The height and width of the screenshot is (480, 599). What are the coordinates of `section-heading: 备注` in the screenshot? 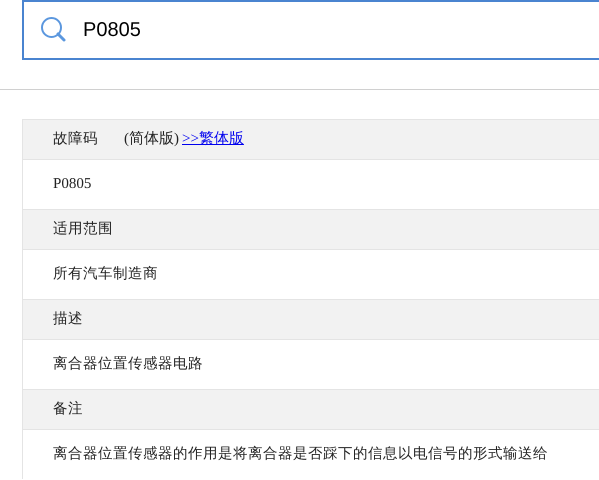 It's located at (68, 409).